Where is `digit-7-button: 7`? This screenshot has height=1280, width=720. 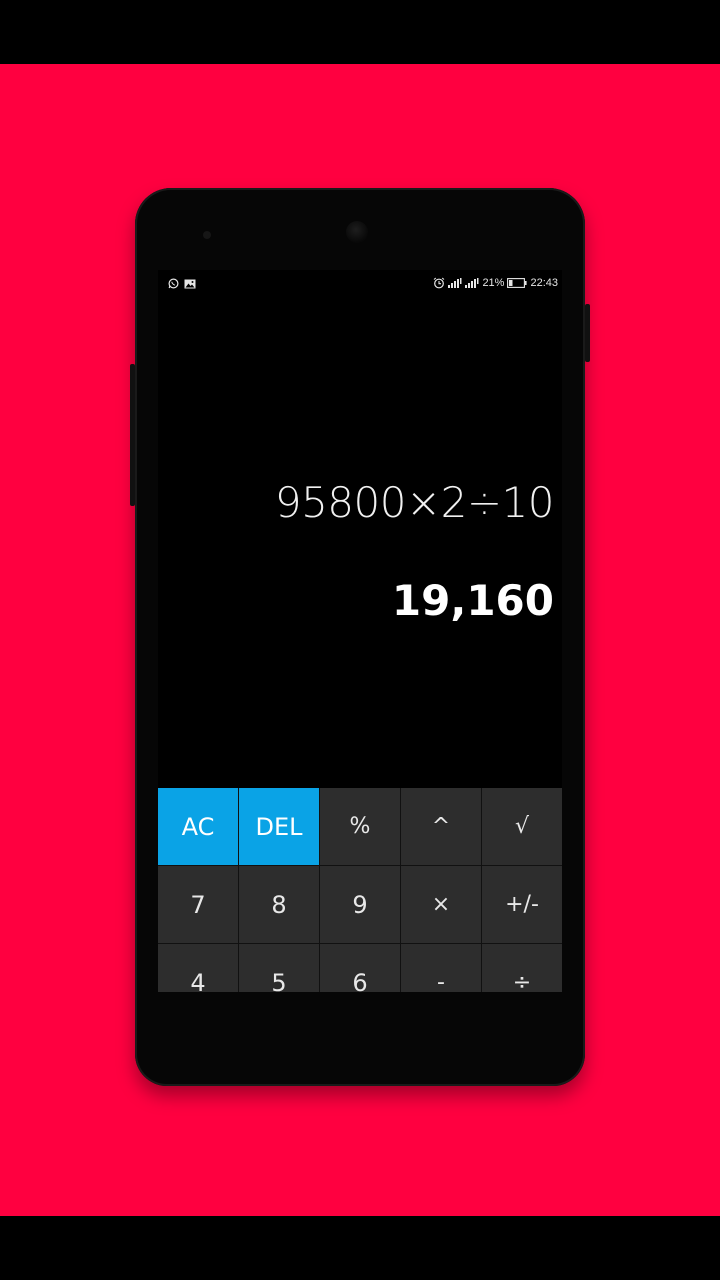 digit-7-button: 7 is located at coordinates (198, 904).